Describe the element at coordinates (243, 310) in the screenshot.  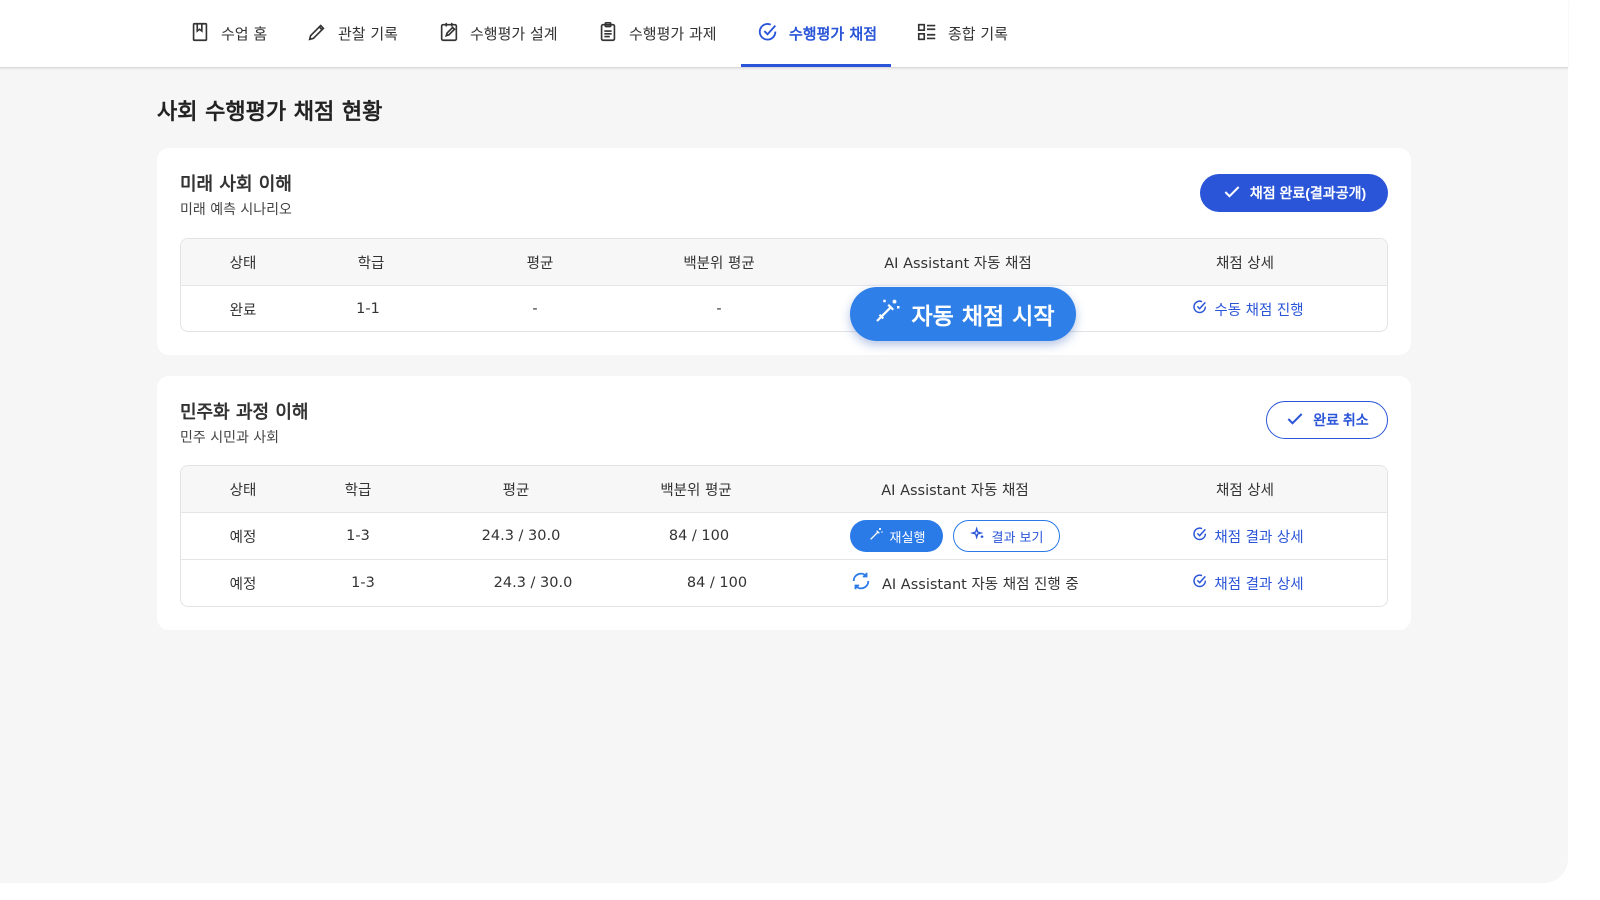
I see `cell-status: 완료` at that location.